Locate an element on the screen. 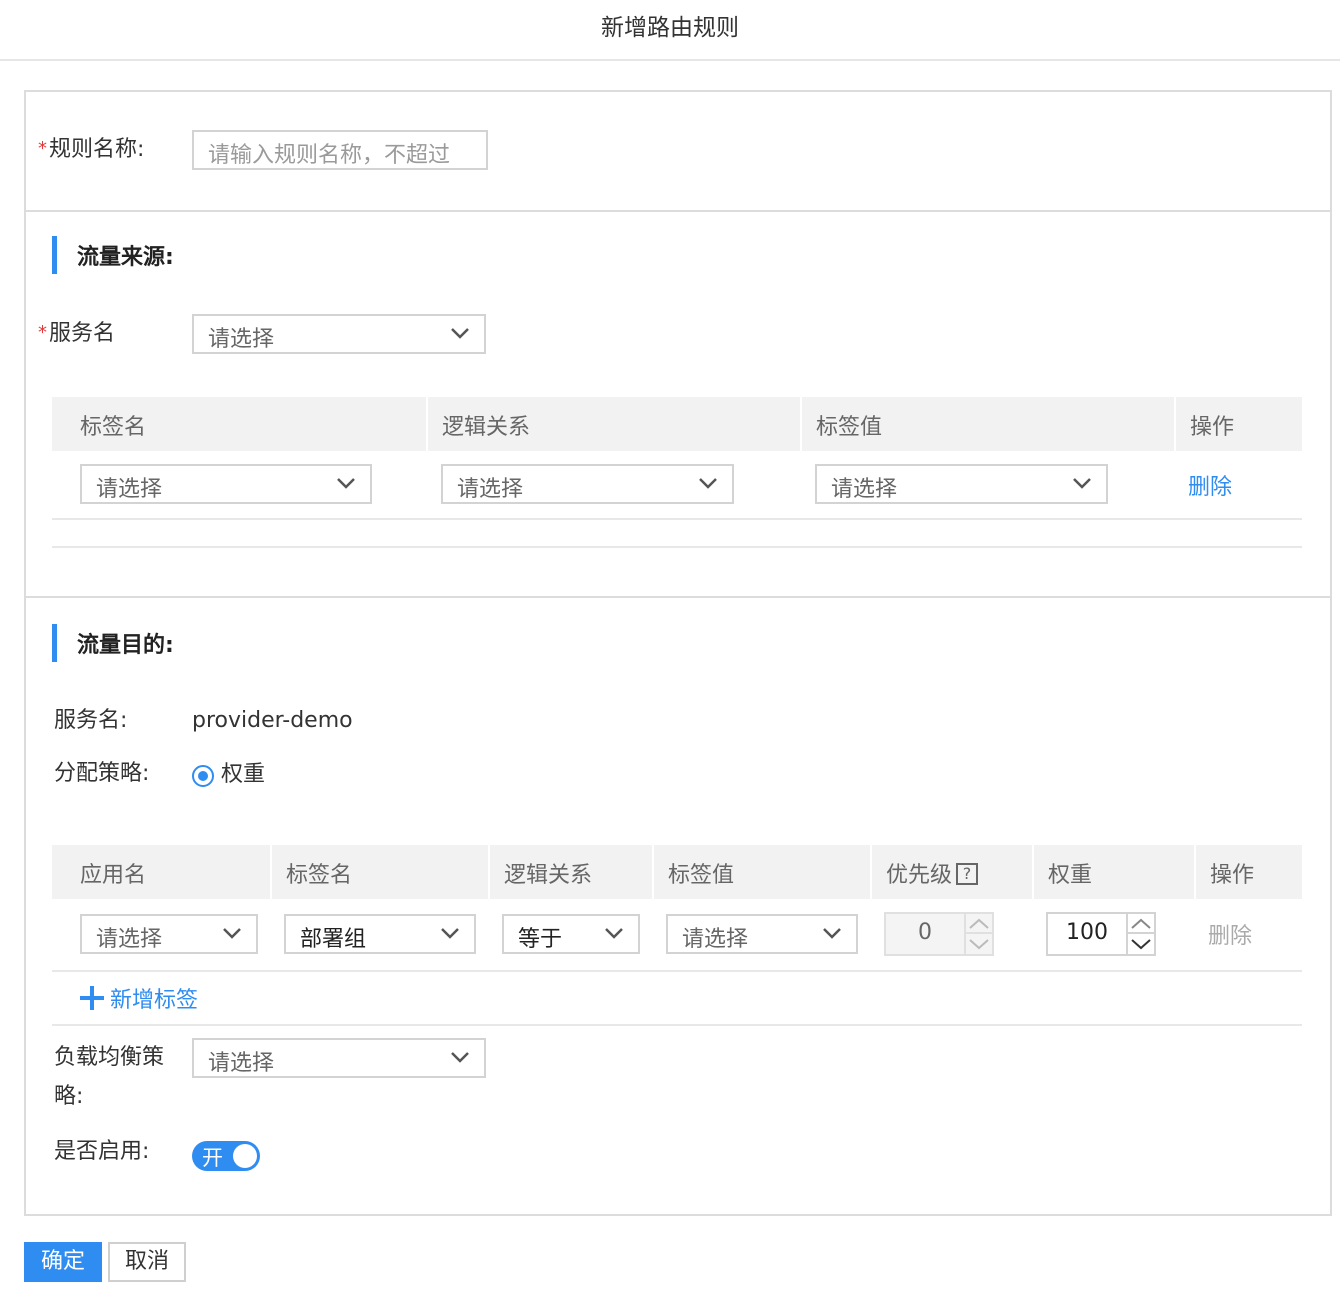  th-priority: 优先级? is located at coordinates (932, 873).